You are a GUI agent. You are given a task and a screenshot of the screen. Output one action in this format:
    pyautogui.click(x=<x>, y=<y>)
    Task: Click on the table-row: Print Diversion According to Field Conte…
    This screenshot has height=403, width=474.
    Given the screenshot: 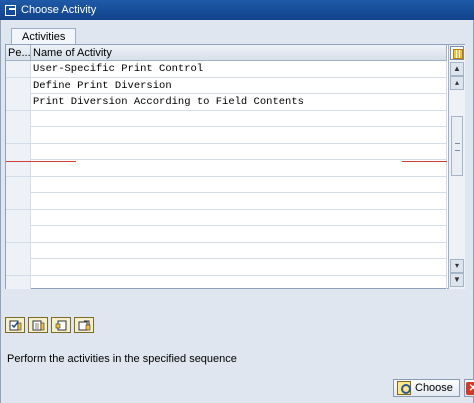 What is the action you would take?
    pyautogui.click(x=226, y=102)
    